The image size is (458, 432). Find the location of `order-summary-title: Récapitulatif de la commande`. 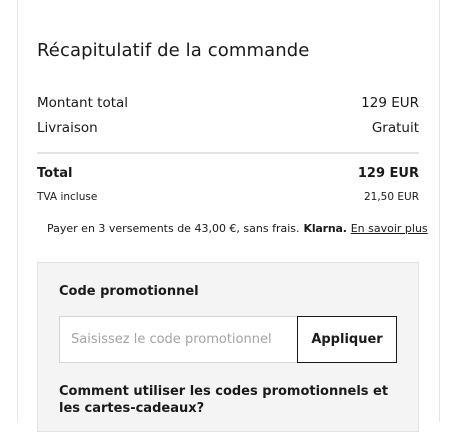

order-summary-title: Récapitulatif de la commande is located at coordinates (173, 50).